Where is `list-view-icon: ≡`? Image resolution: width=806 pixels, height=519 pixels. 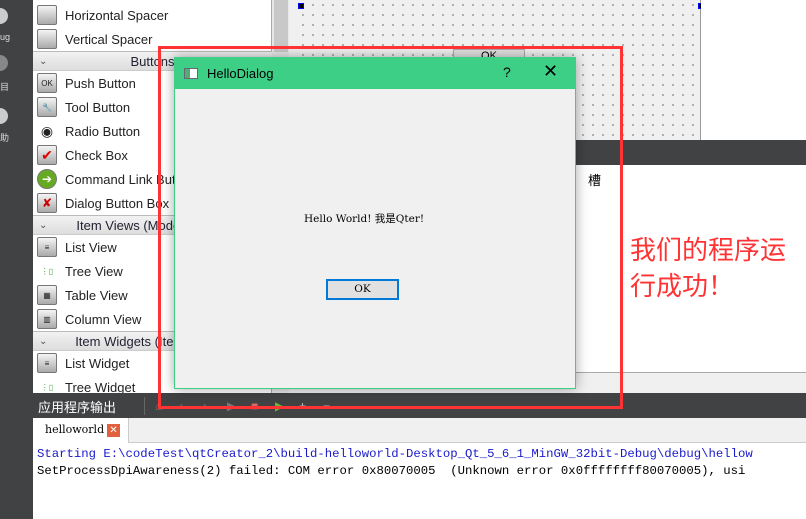
list-view-icon: ≡ is located at coordinates (47, 247).